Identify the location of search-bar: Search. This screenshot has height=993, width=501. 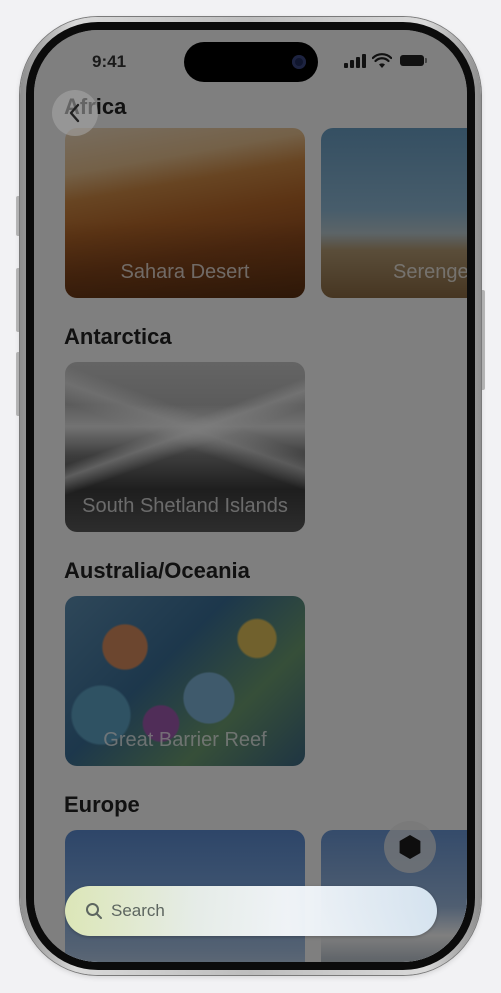
(251, 911).